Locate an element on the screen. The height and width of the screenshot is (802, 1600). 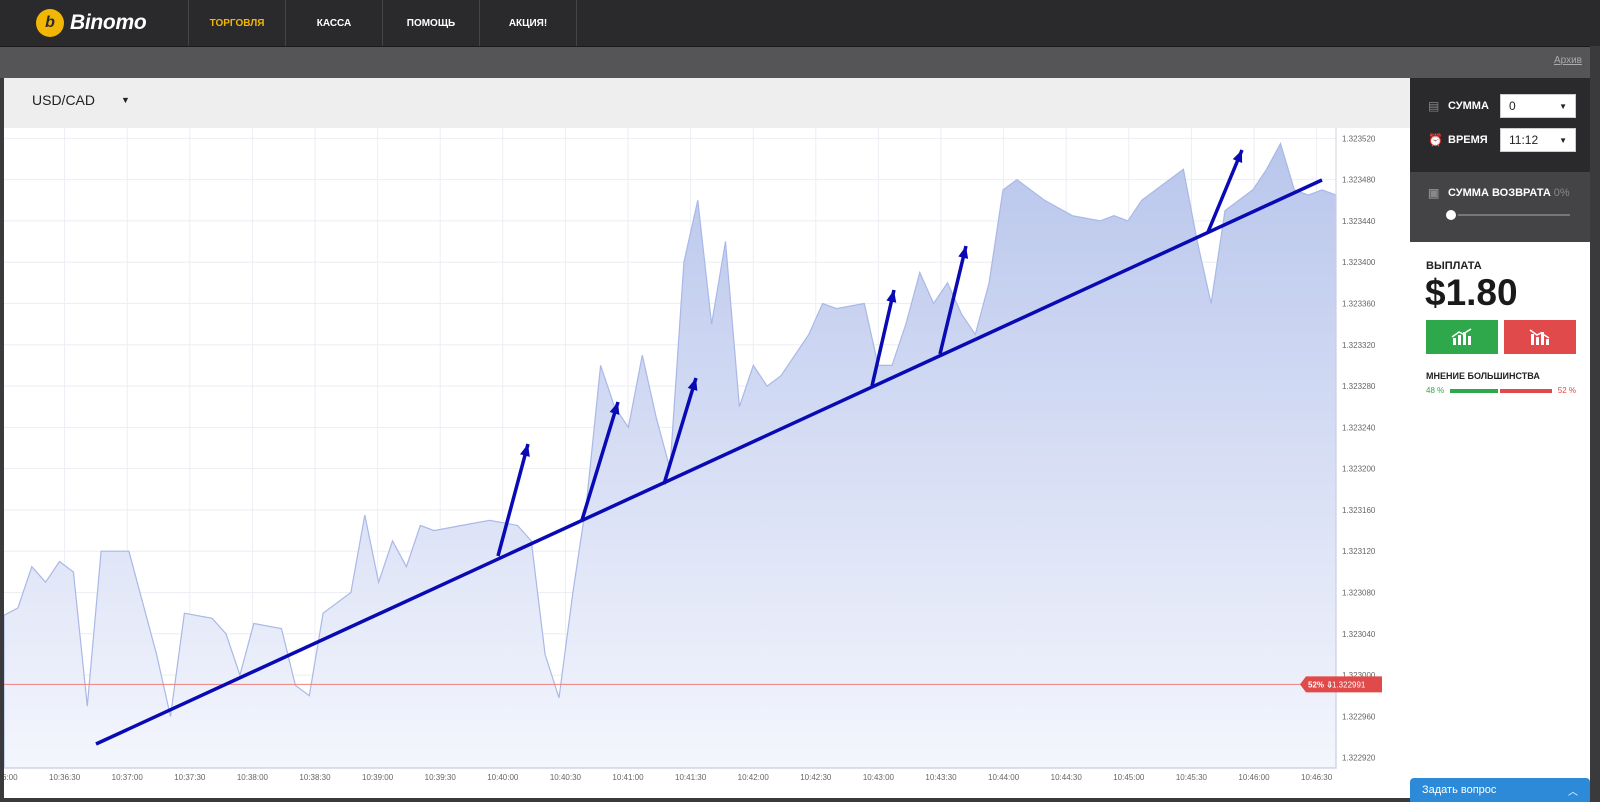
binomo-logo: b Binomo is located at coordinates (91, 23).